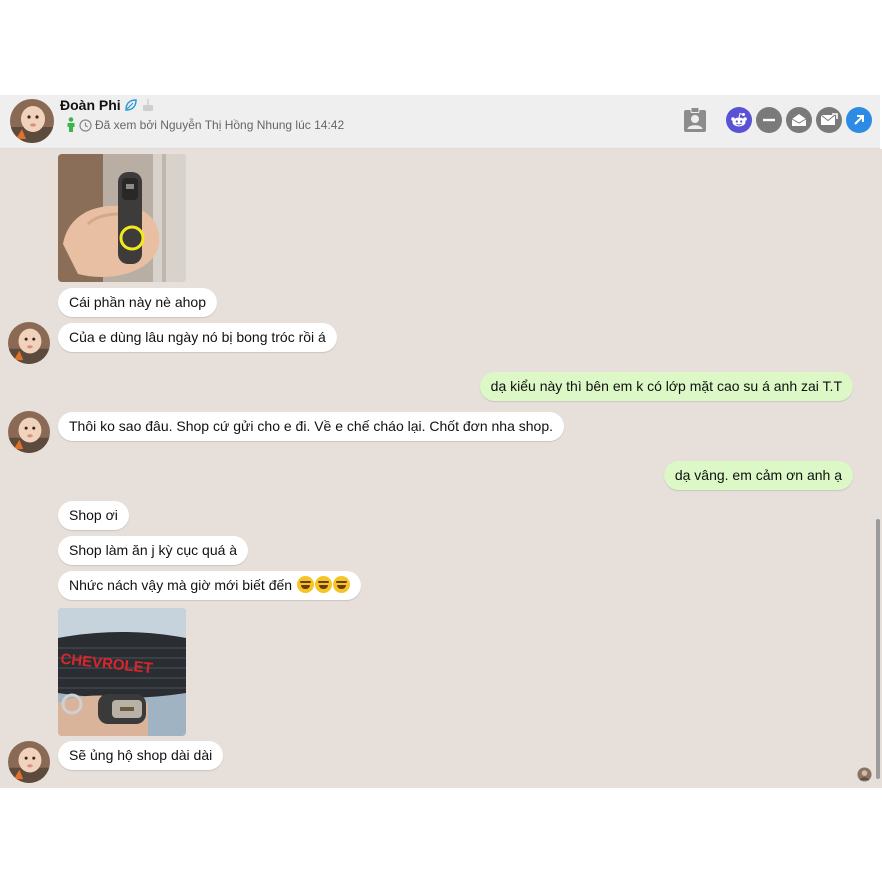  What do you see at coordinates (758, 475) in the screenshot?
I see `message-bubble-outgoing: dạ vâng. em cảm ơn anh ạ` at bounding box center [758, 475].